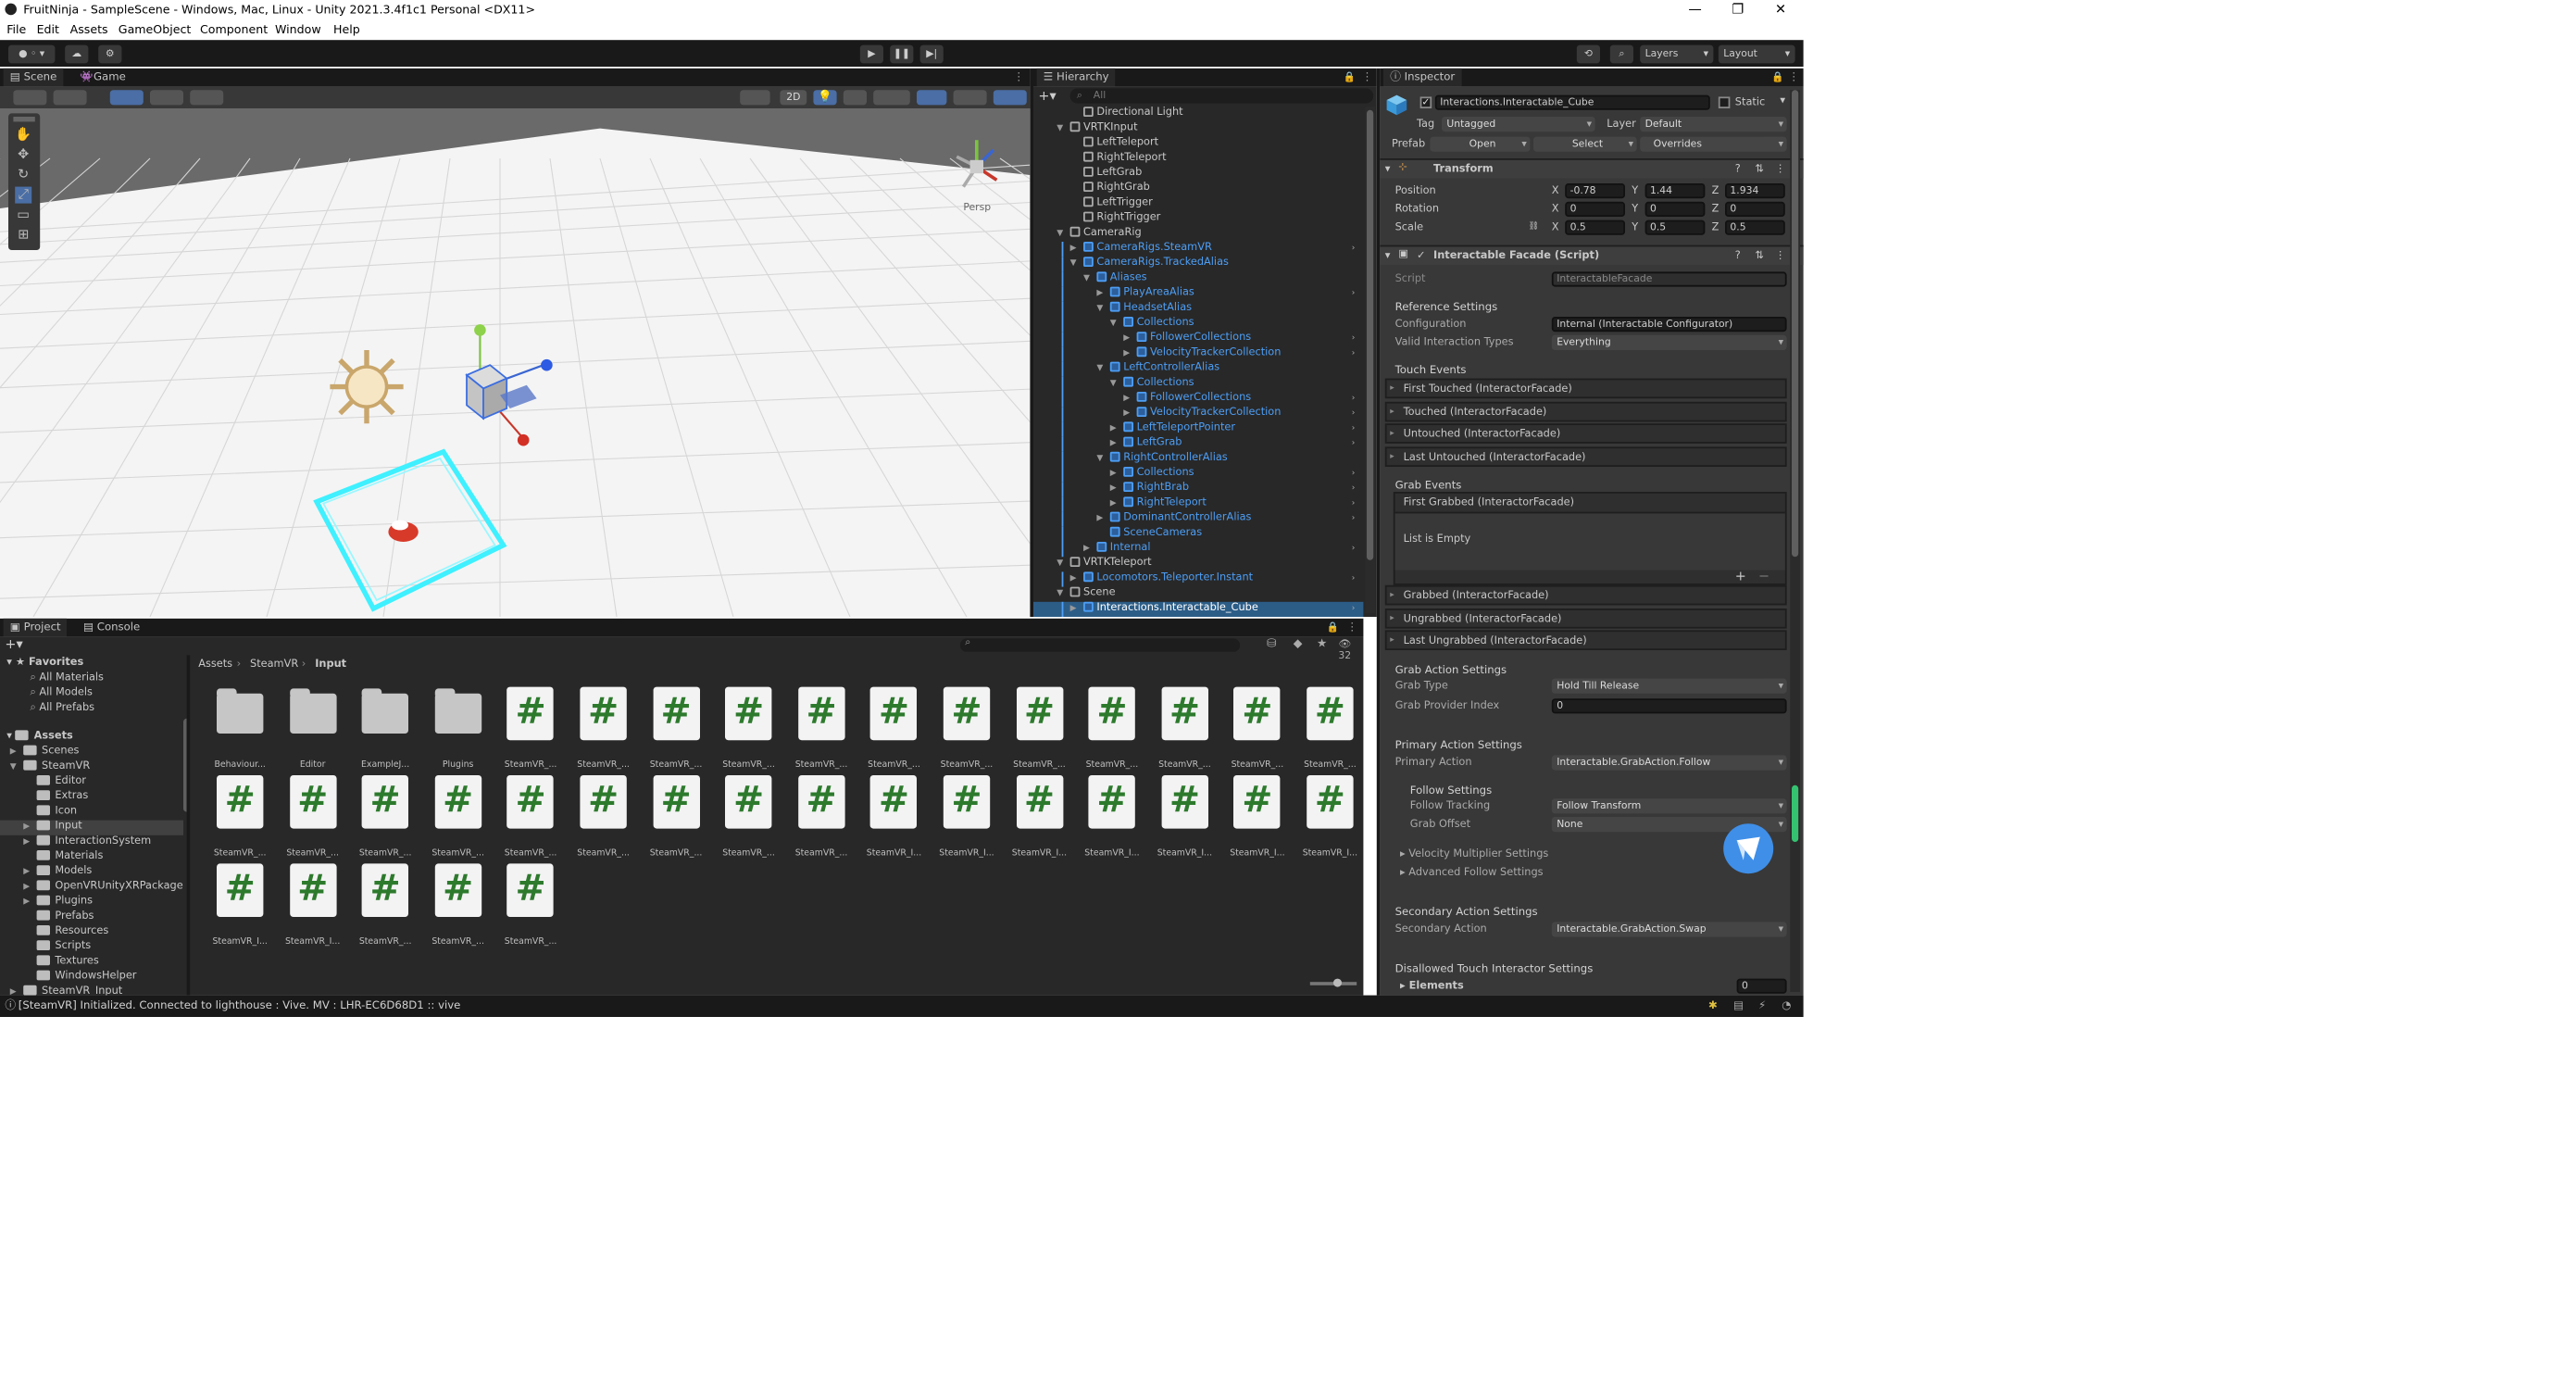 This screenshot has height=1393, width=2576. Describe the element at coordinates (1156, 488) in the screenshot. I see `hierarchy-item: RightBrab` at that location.